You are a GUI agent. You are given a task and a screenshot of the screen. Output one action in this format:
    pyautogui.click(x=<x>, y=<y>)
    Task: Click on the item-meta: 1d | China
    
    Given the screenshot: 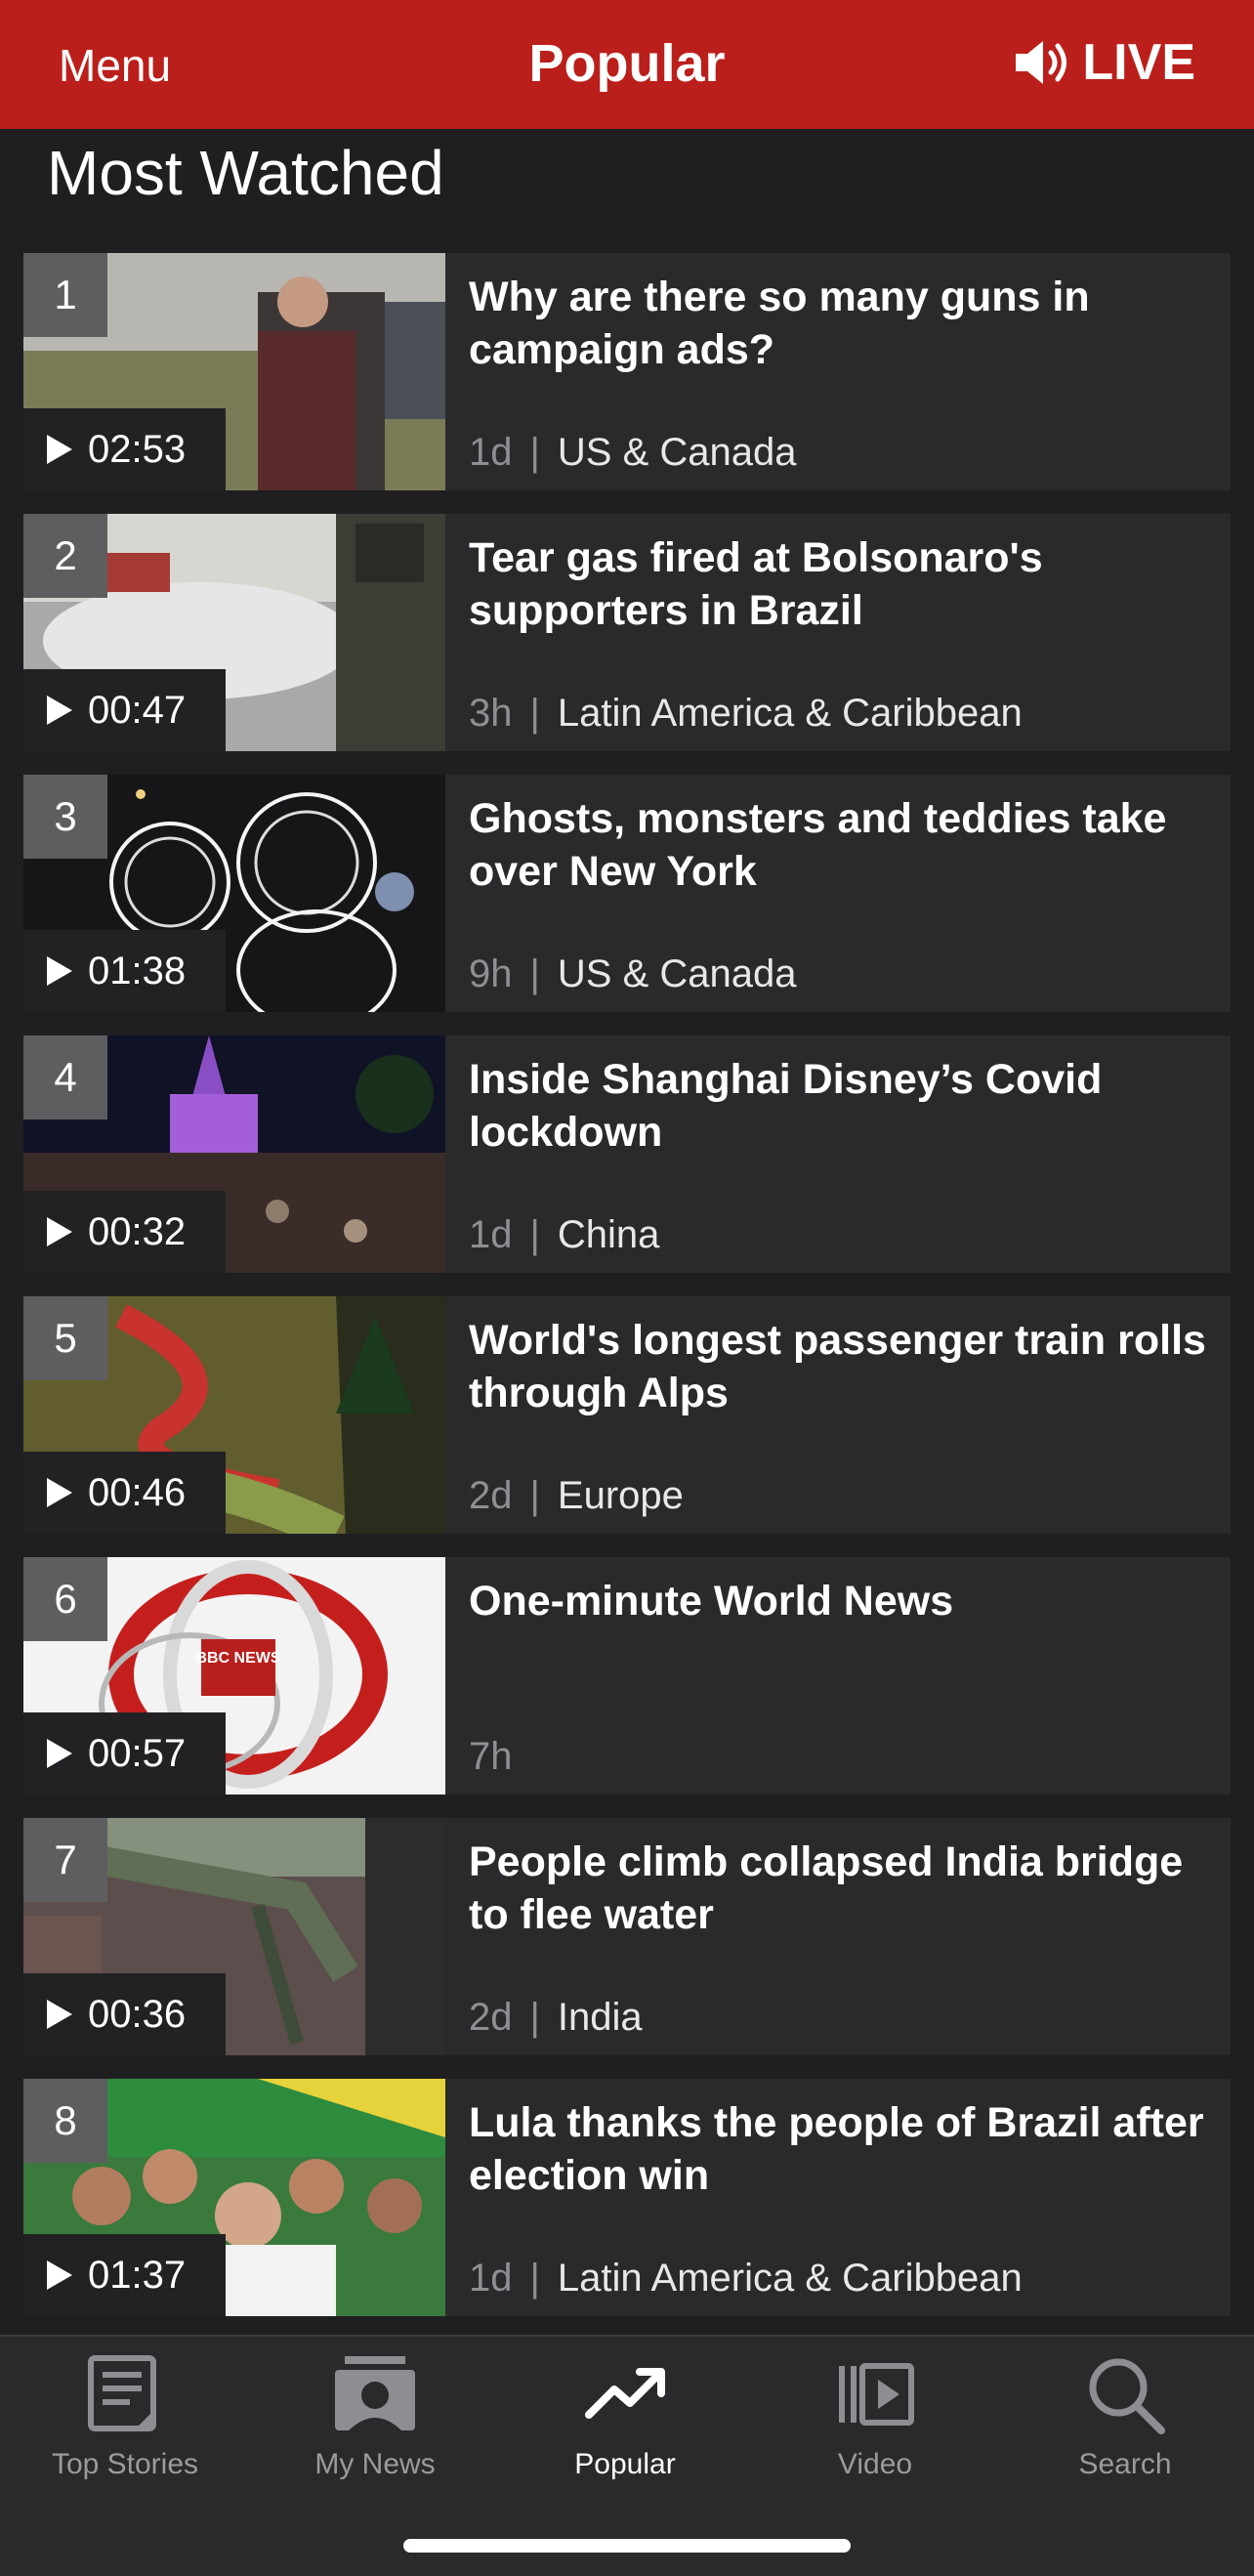 What is the action you would take?
    pyautogui.click(x=564, y=1235)
    